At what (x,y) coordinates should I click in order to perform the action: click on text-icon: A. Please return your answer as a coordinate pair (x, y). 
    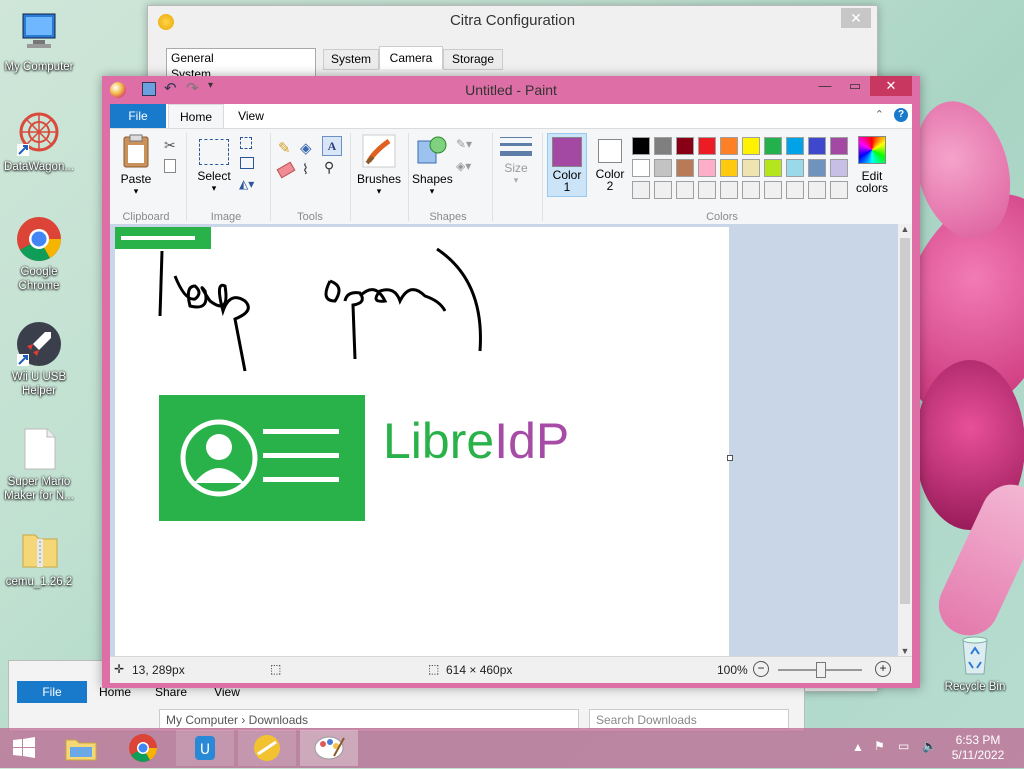
    Looking at the image, I should click on (332, 146).